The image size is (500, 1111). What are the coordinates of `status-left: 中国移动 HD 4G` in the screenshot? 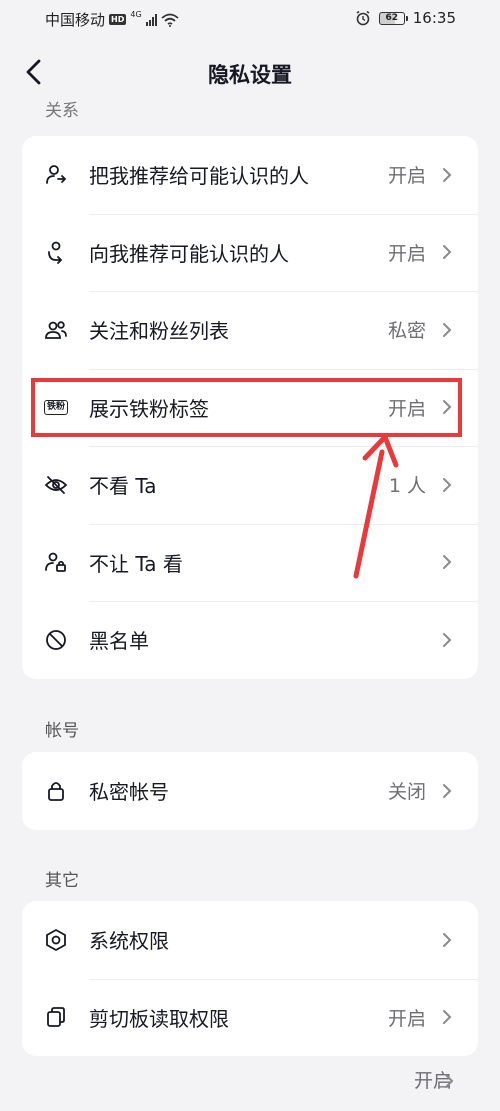 It's located at (112, 19).